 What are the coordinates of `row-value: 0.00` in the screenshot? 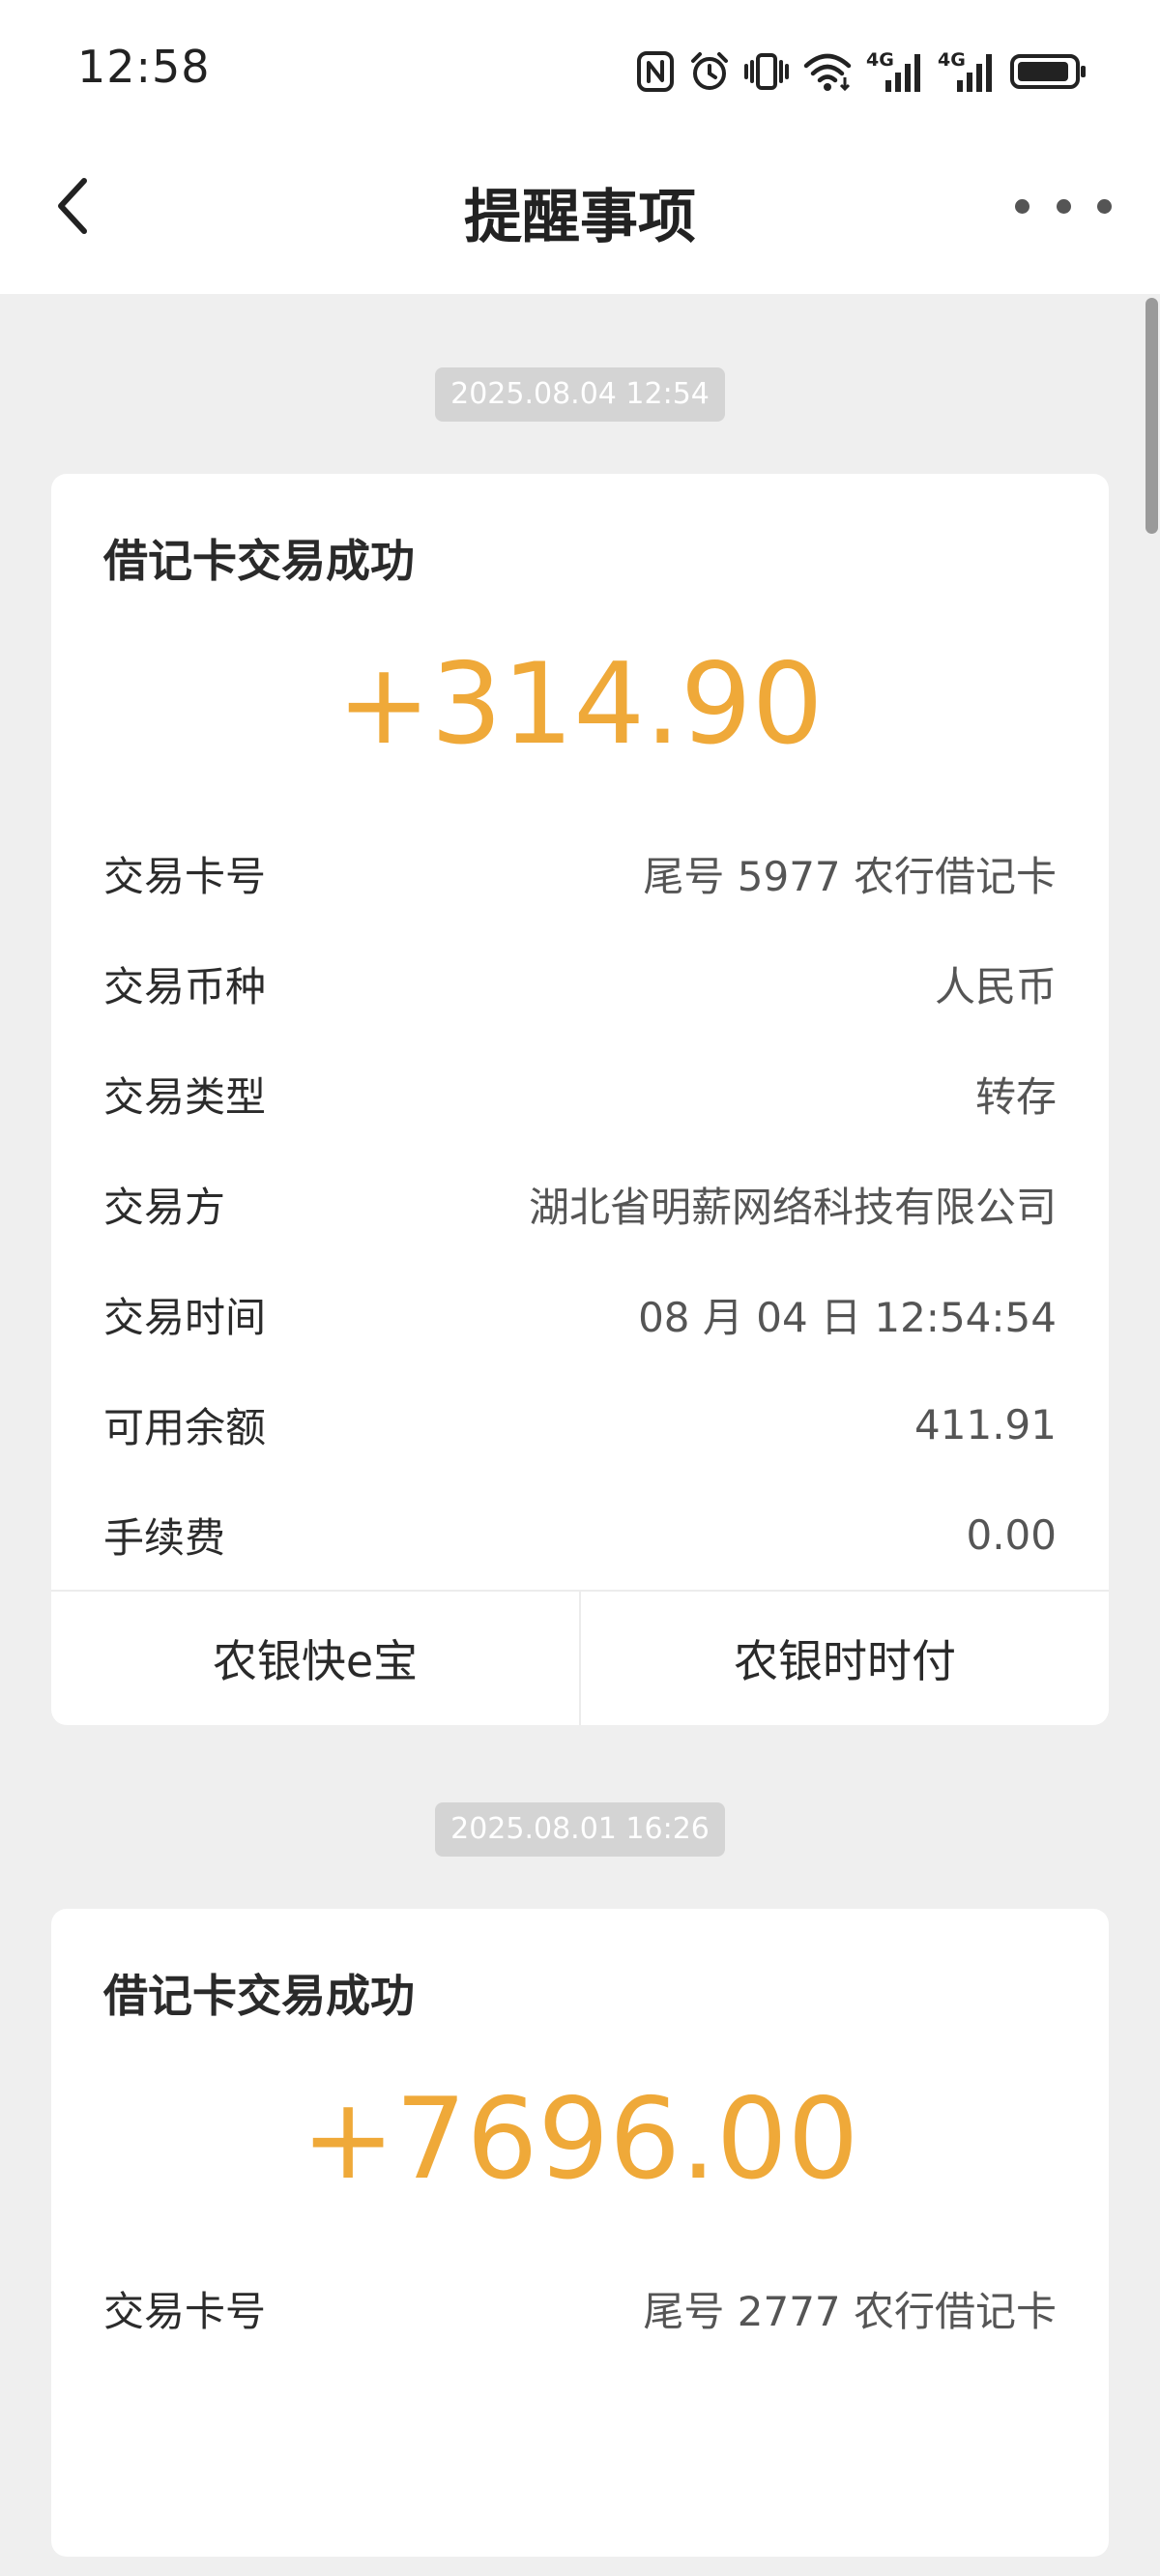 It's located at (1012, 1534).